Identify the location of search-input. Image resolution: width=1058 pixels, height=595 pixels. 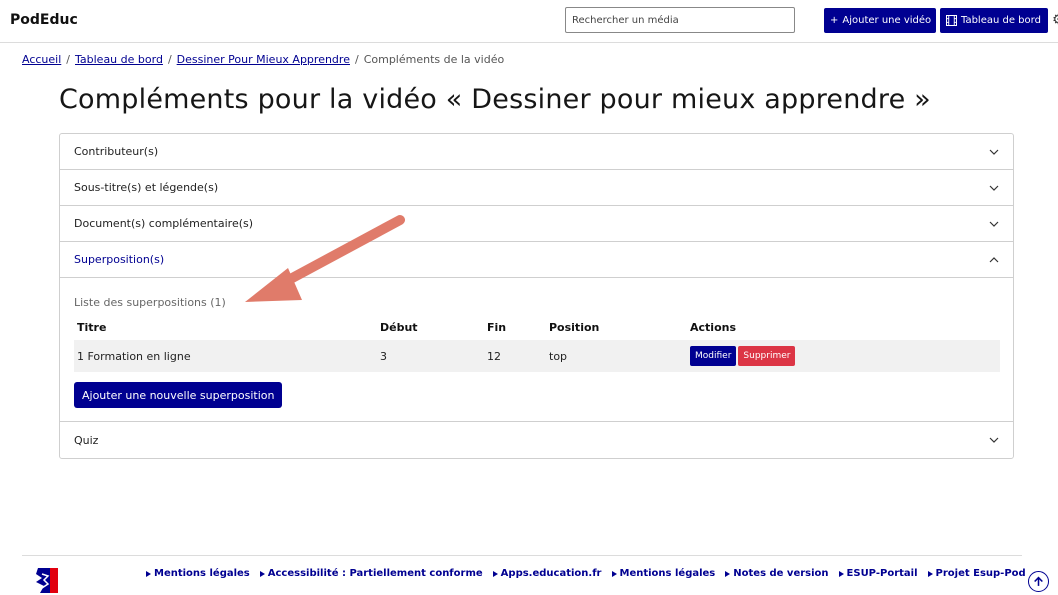
(680, 20).